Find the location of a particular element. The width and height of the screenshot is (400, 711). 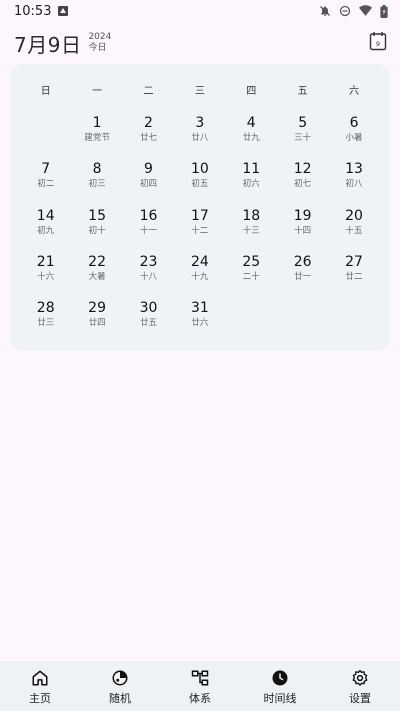

lunar-date: 大暑 is located at coordinates (97, 276).